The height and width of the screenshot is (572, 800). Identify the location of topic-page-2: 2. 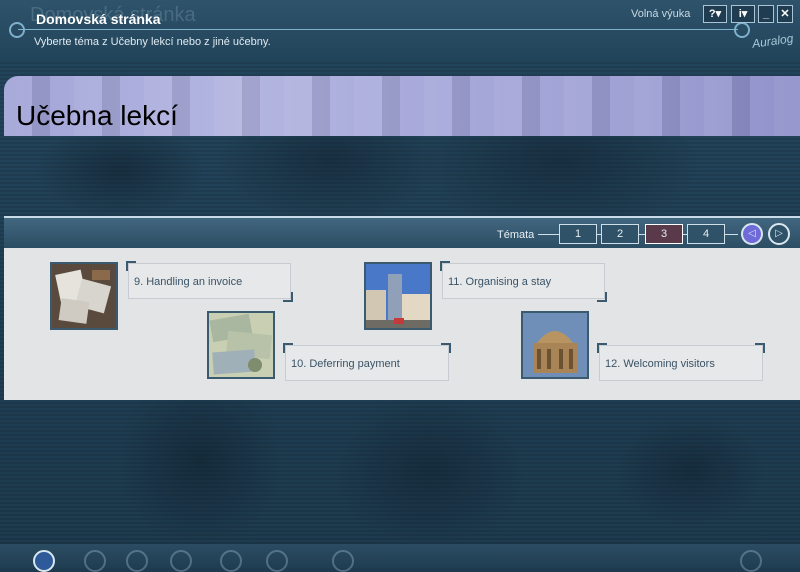
(620, 234).